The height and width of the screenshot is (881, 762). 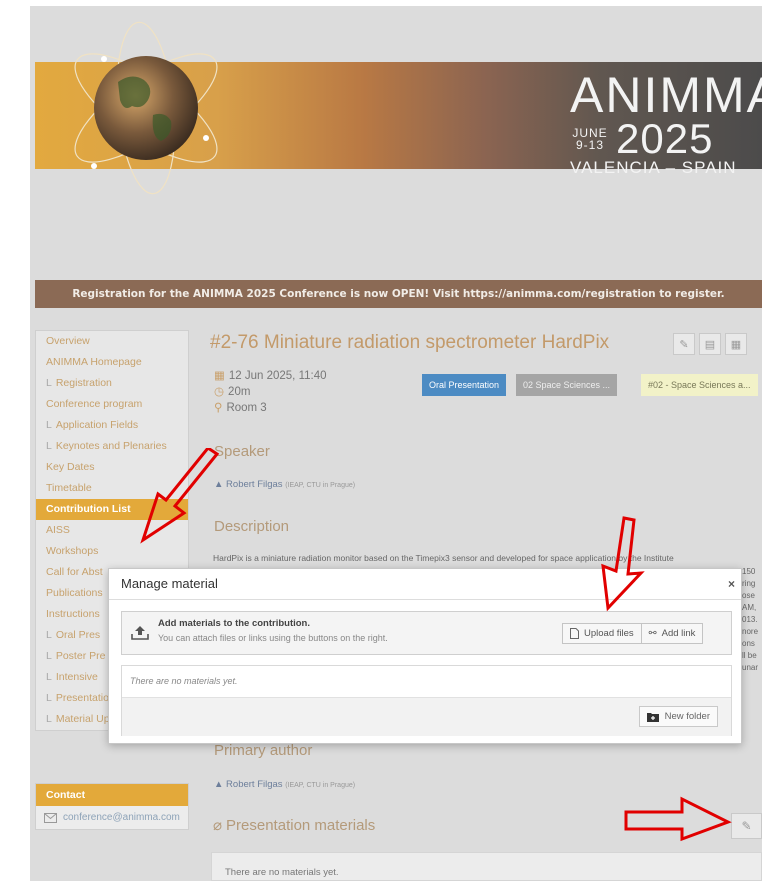 I want to click on contribution-datetime: 12 Jun 2025, 11:40, so click(x=277, y=376).